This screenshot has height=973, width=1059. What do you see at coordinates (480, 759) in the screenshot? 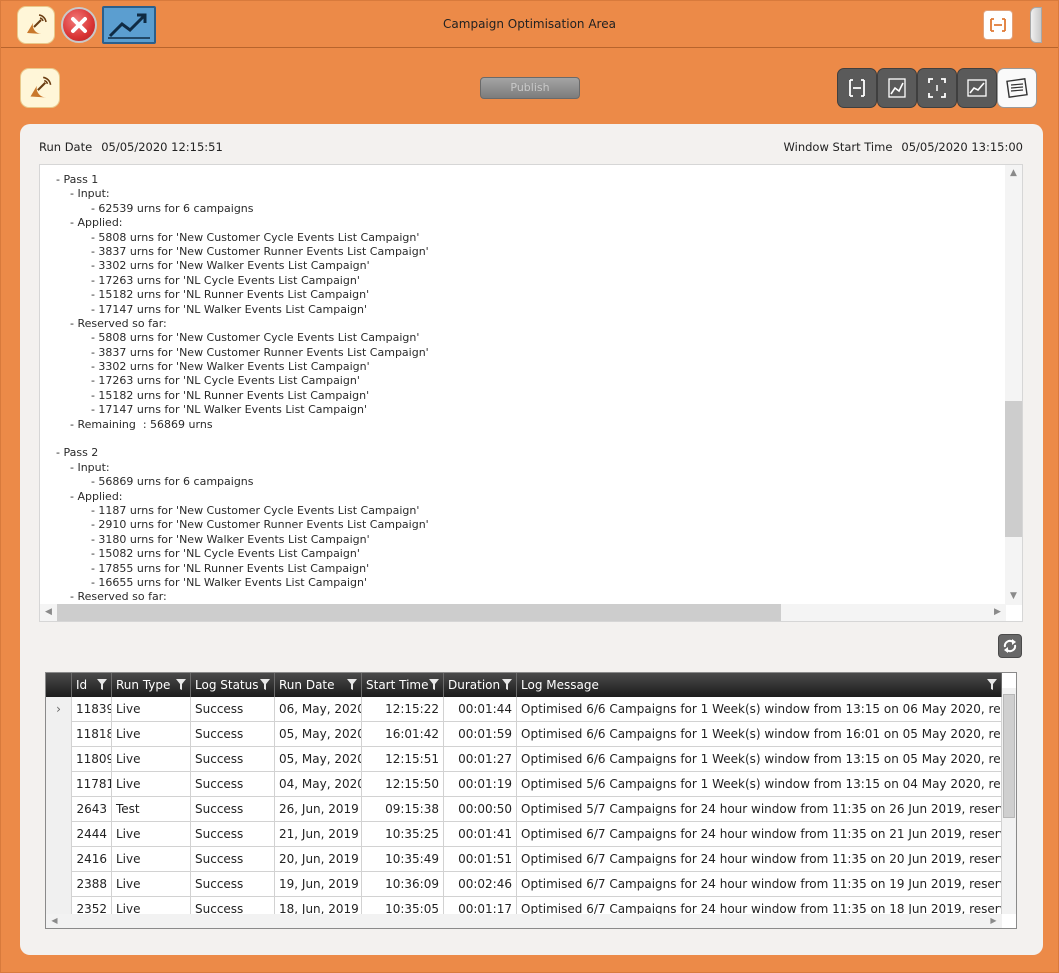
I see `cell-duration: 00:01:27` at bounding box center [480, 759].